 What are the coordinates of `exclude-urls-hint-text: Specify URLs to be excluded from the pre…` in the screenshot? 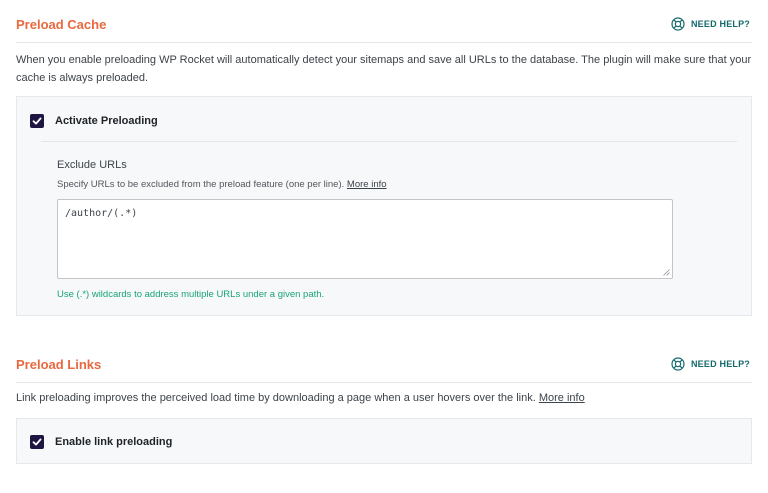 It's located at (201, 184).